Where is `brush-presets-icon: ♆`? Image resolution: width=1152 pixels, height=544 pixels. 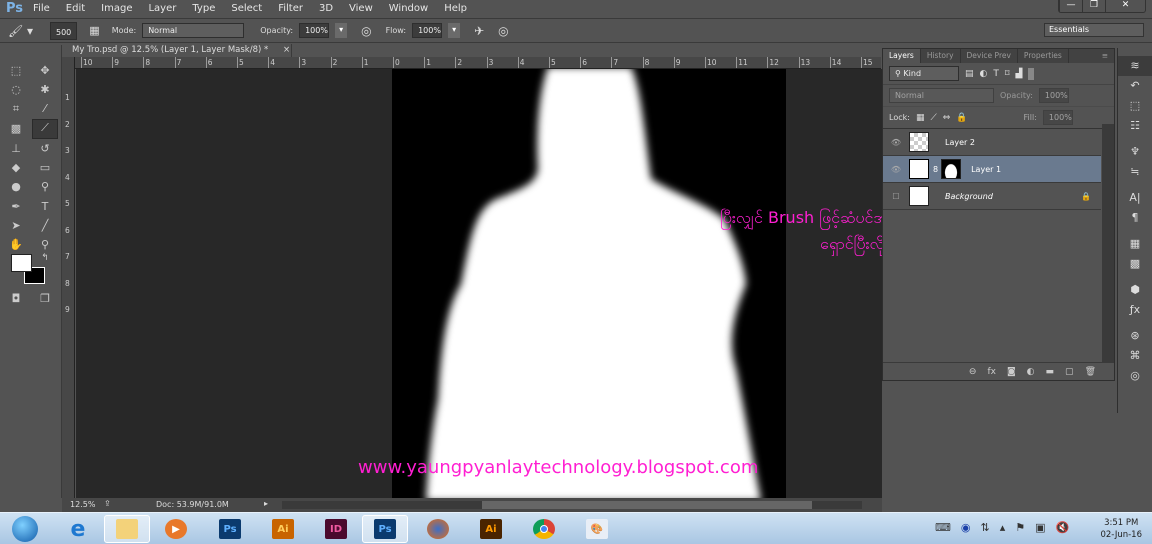 brush-presets-icon: ♆ is located at coordinates (1135, 152).